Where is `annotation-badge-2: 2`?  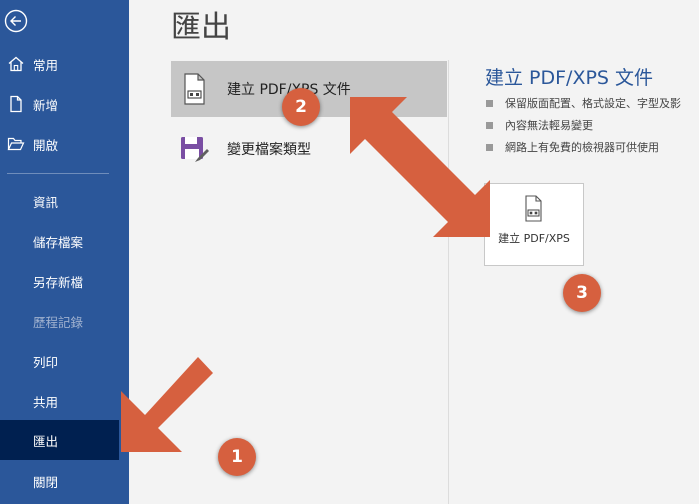 annotation-badge-2: 2 is located at coordinates (301, 107).